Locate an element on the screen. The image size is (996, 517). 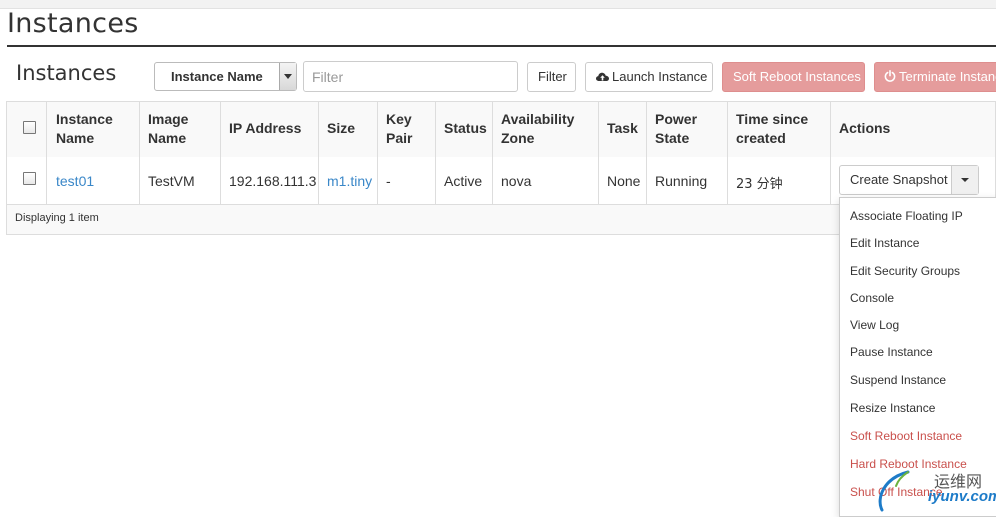
key-pair-cell: - is located at coordinates (388, 181).